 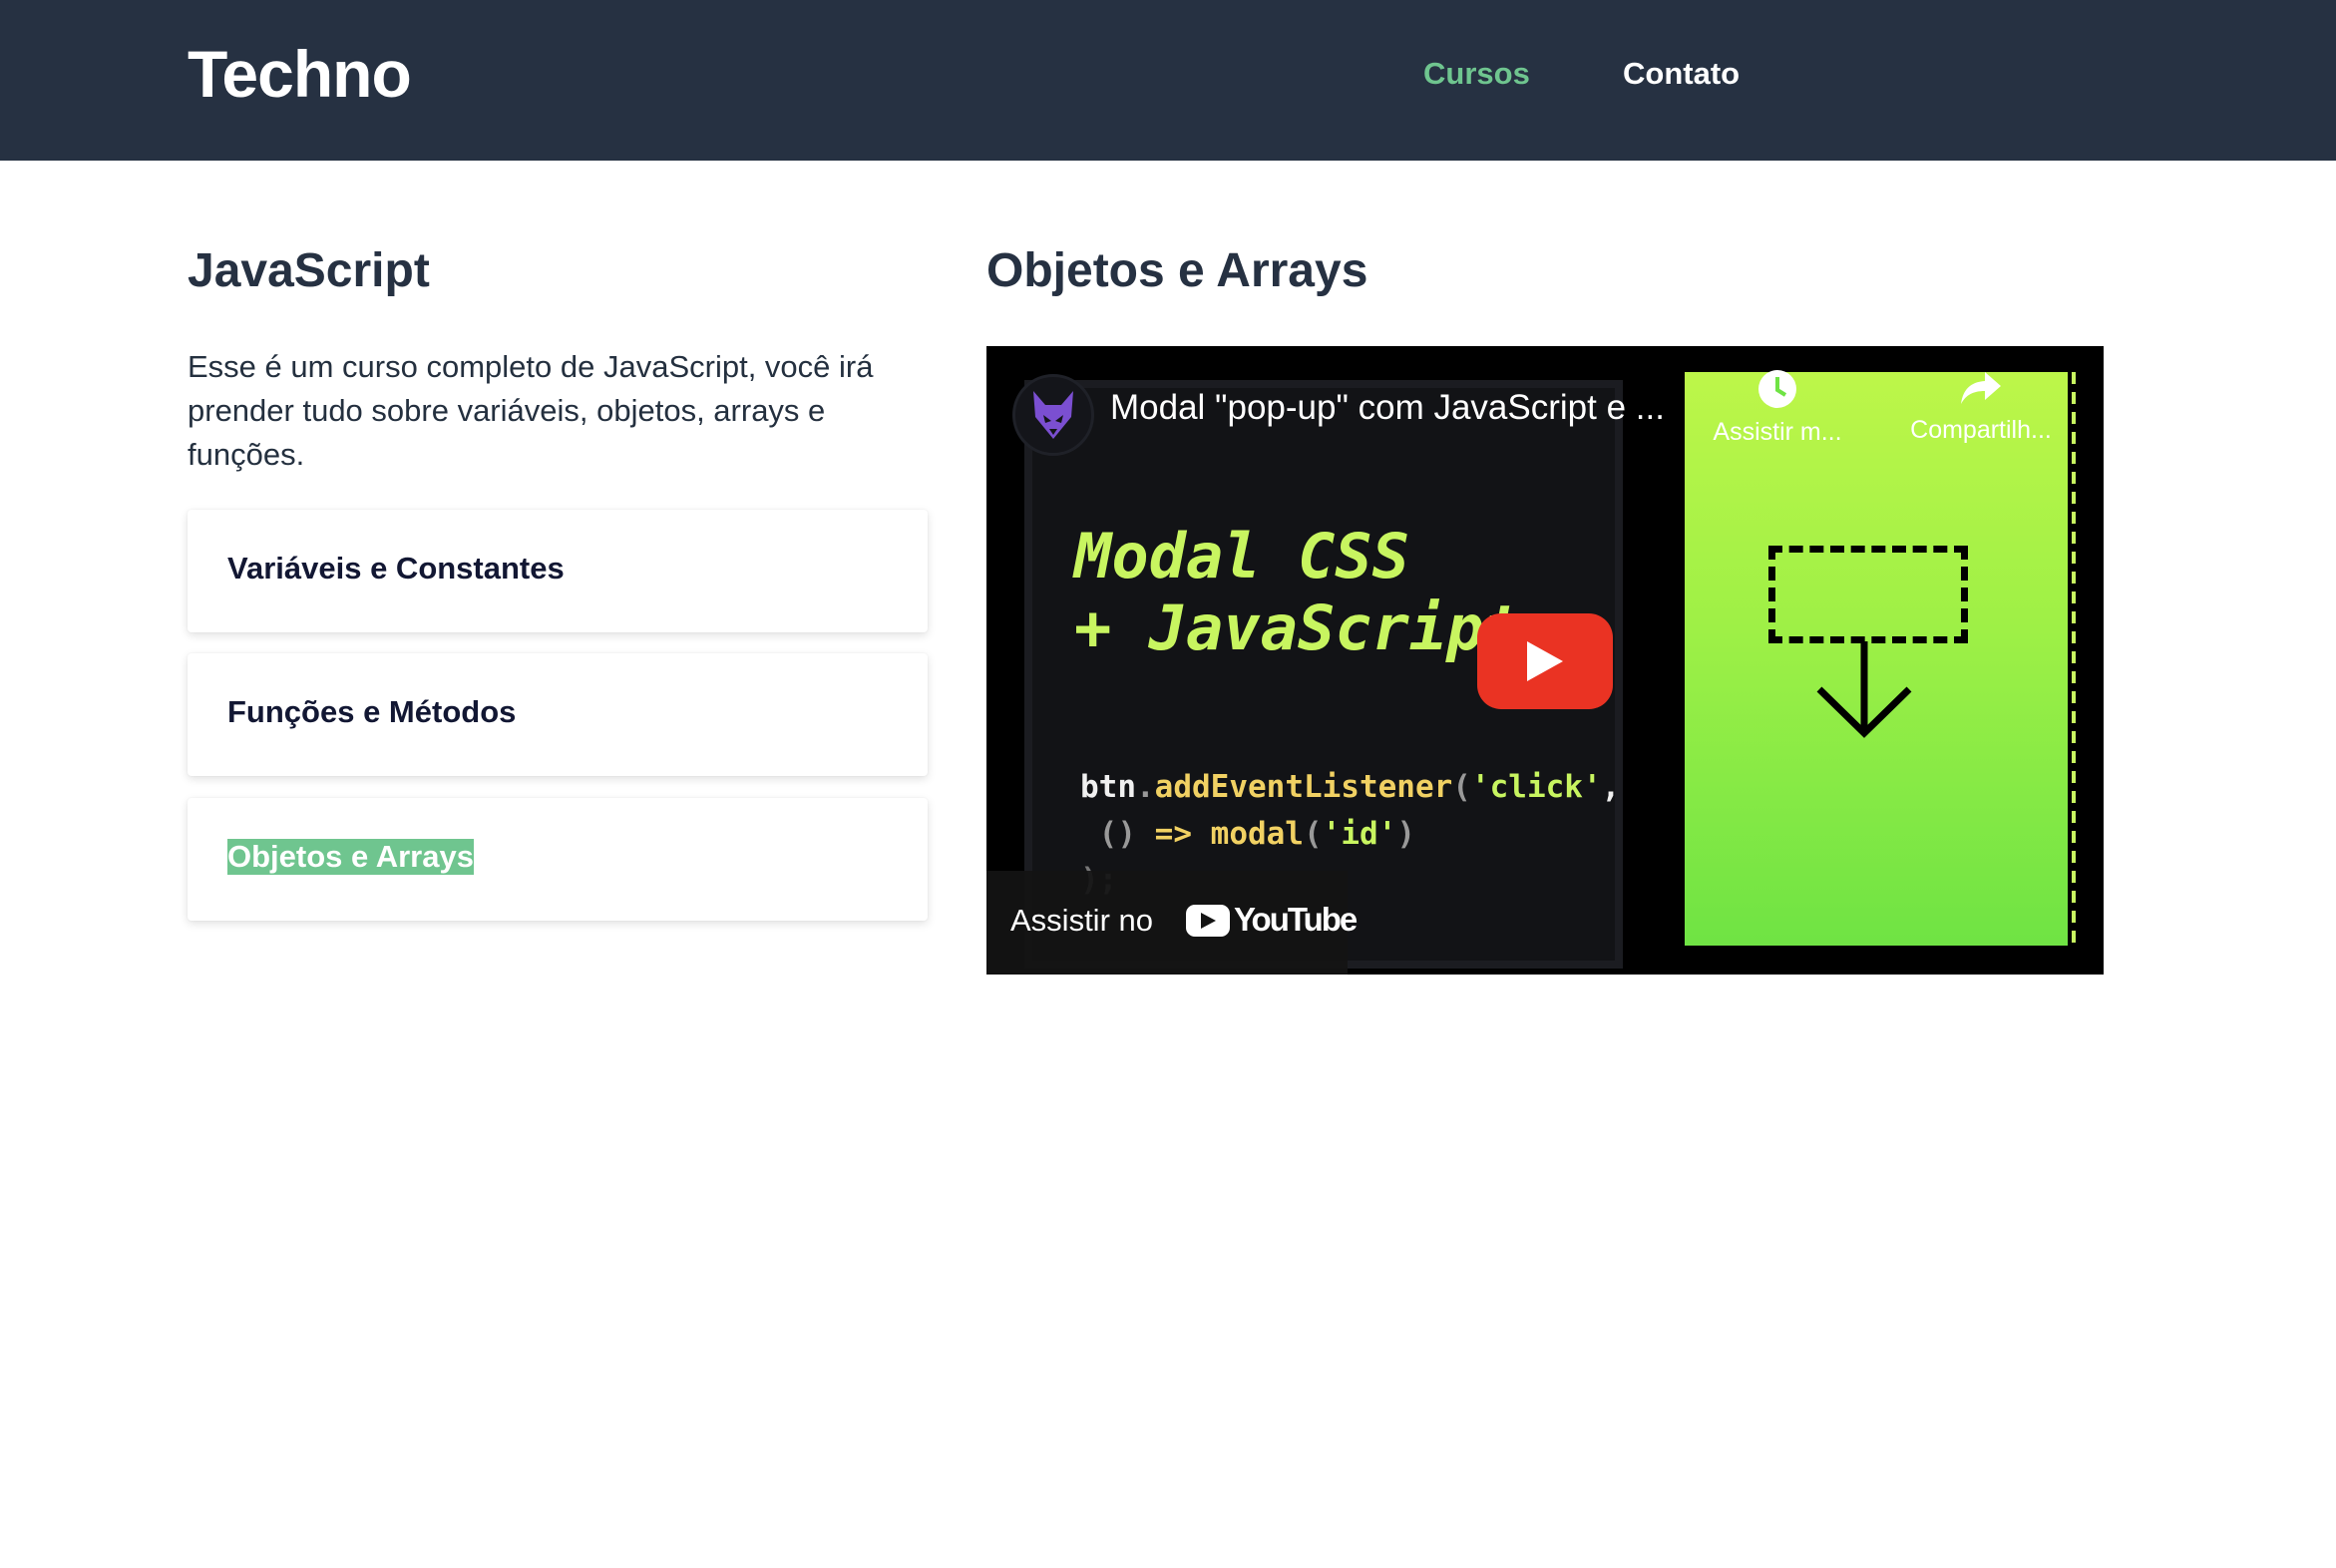 I want to click on play-icon, so click(x=1545, y=661).